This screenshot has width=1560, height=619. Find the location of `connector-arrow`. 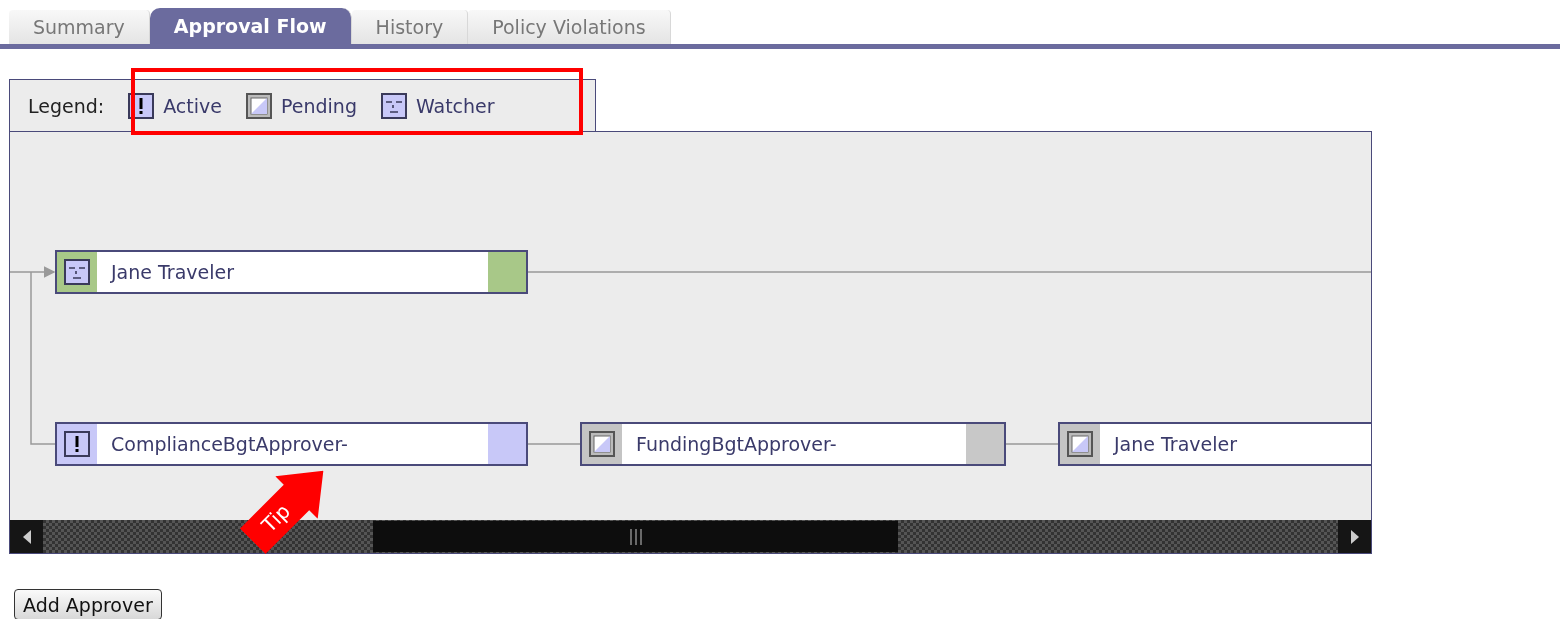

connector-arrow is located at coordinates (33, 272).